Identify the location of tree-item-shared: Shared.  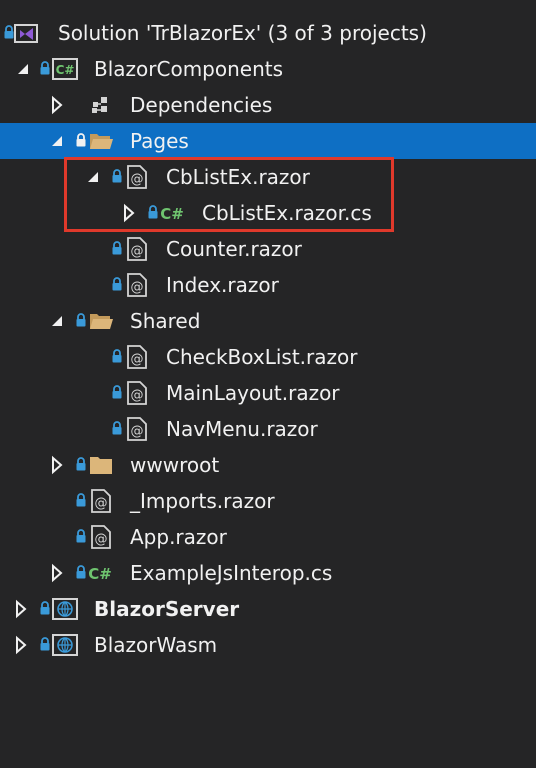
(268, 321).